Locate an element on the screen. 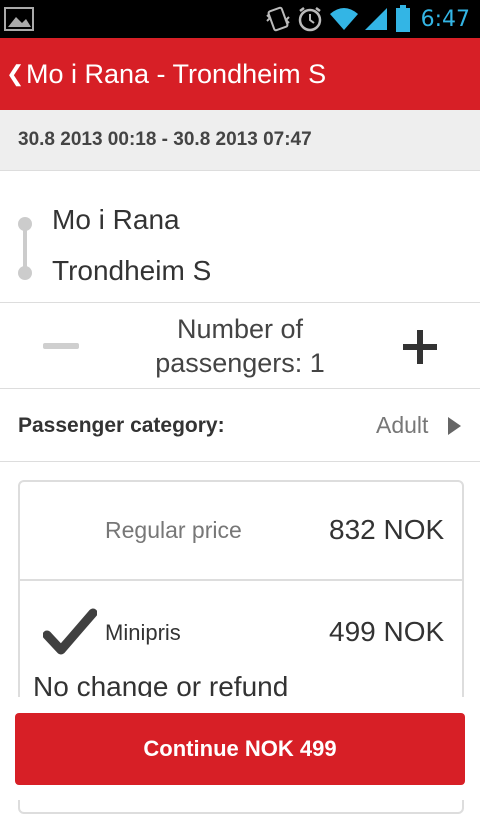 This screenshot has height=814, width=480. regular-price-label: Regular price is located at coordinates (173, 530).